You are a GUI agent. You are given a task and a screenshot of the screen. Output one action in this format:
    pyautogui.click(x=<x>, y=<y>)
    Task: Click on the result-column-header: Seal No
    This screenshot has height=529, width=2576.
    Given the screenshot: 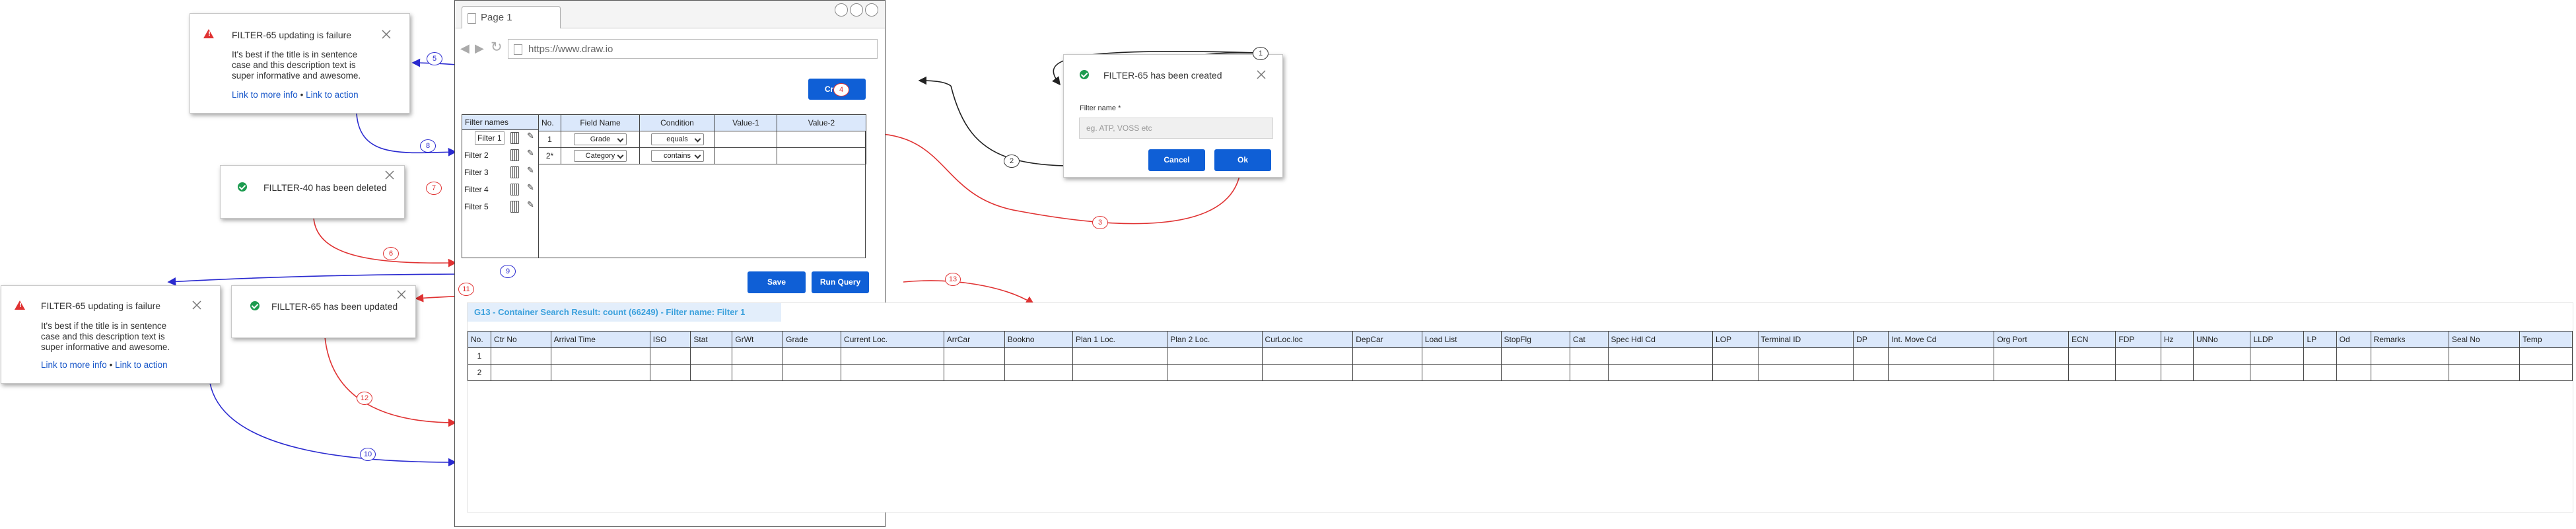 What is the action you would take?
    pyautogui.click(x=2485, y=339)
    